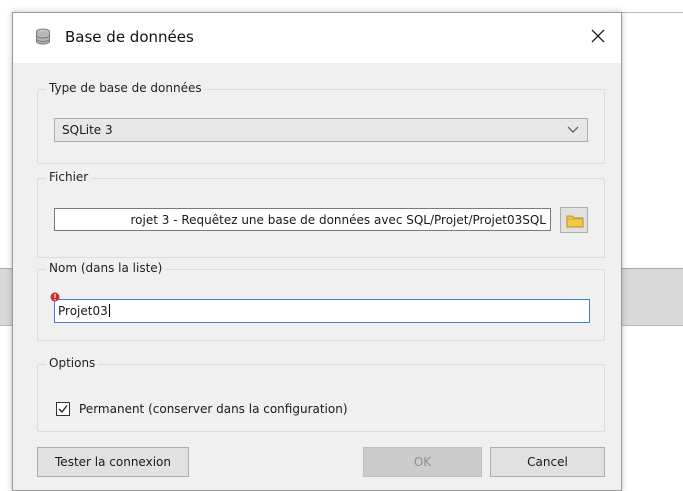  I want to click on ok-button: OK, so click(422, 462).